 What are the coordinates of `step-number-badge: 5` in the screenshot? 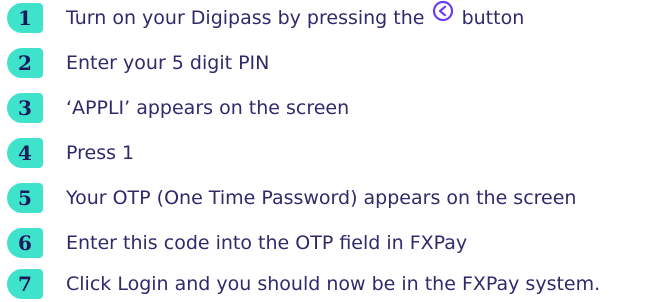 It's located at (25, 198).